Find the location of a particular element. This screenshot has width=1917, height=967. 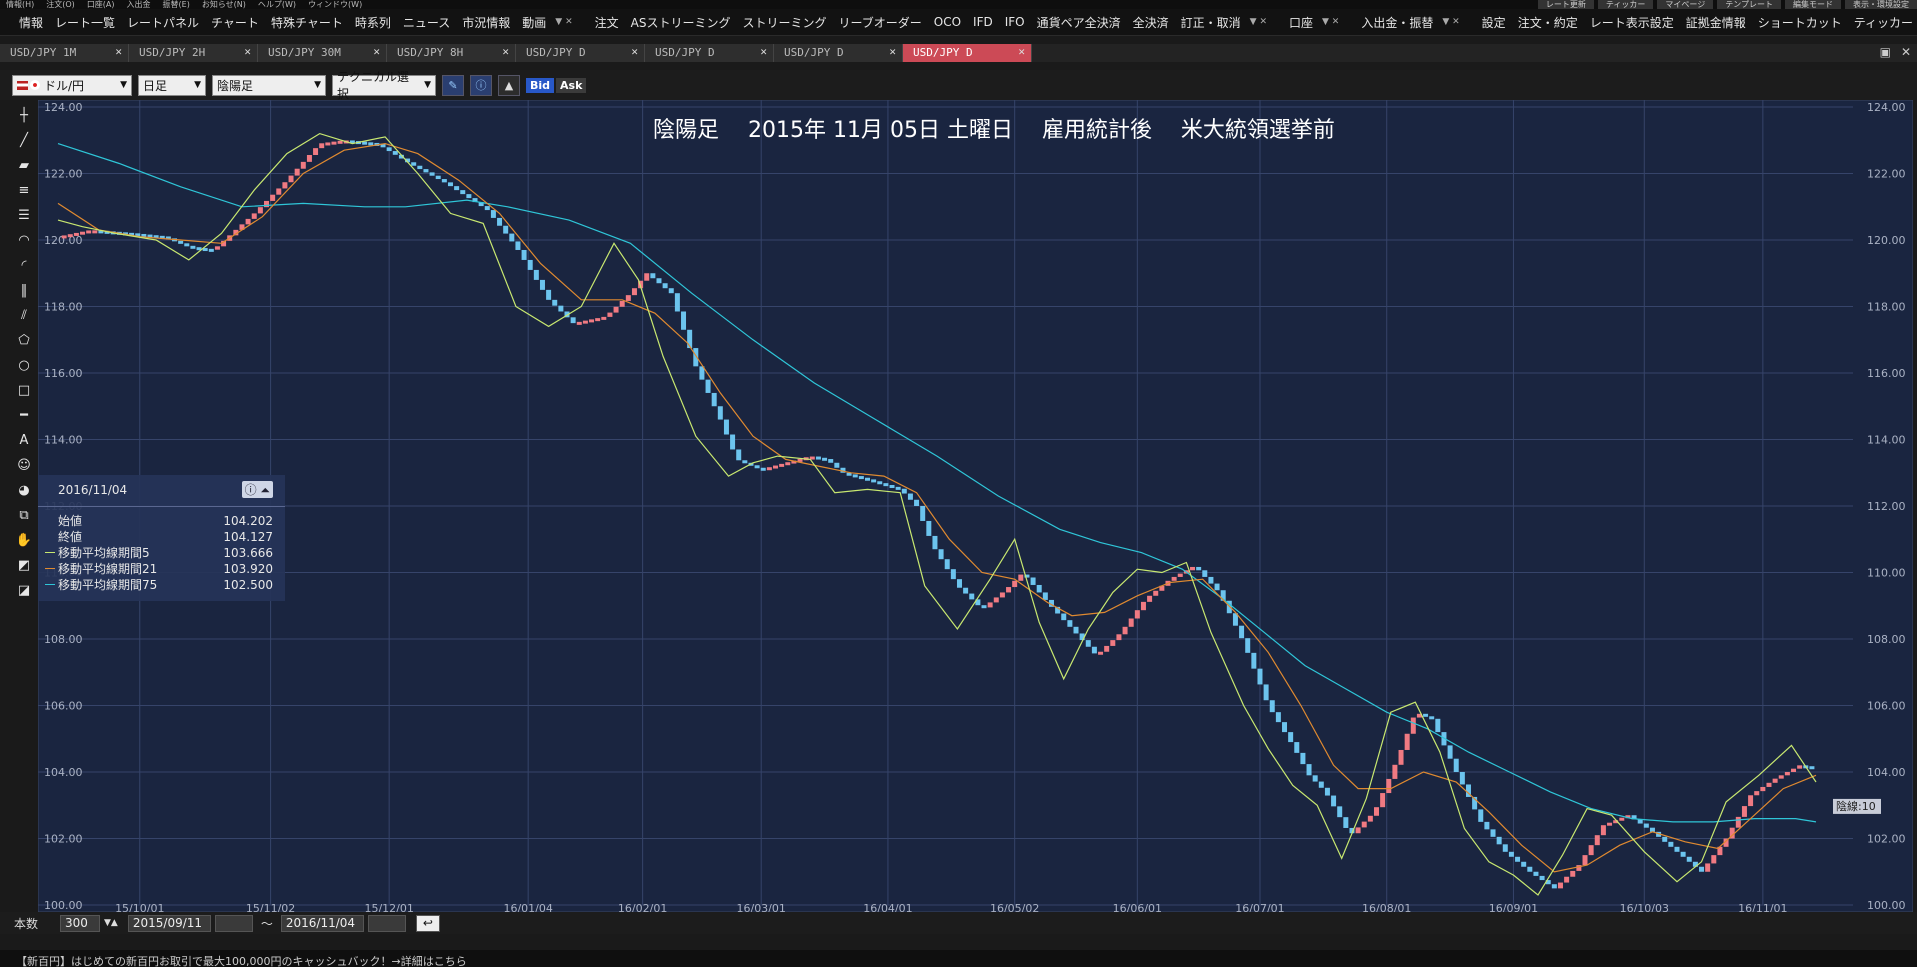

toolbar-button: 通貨ペア全決済 is located at coordinates (1079, 22).